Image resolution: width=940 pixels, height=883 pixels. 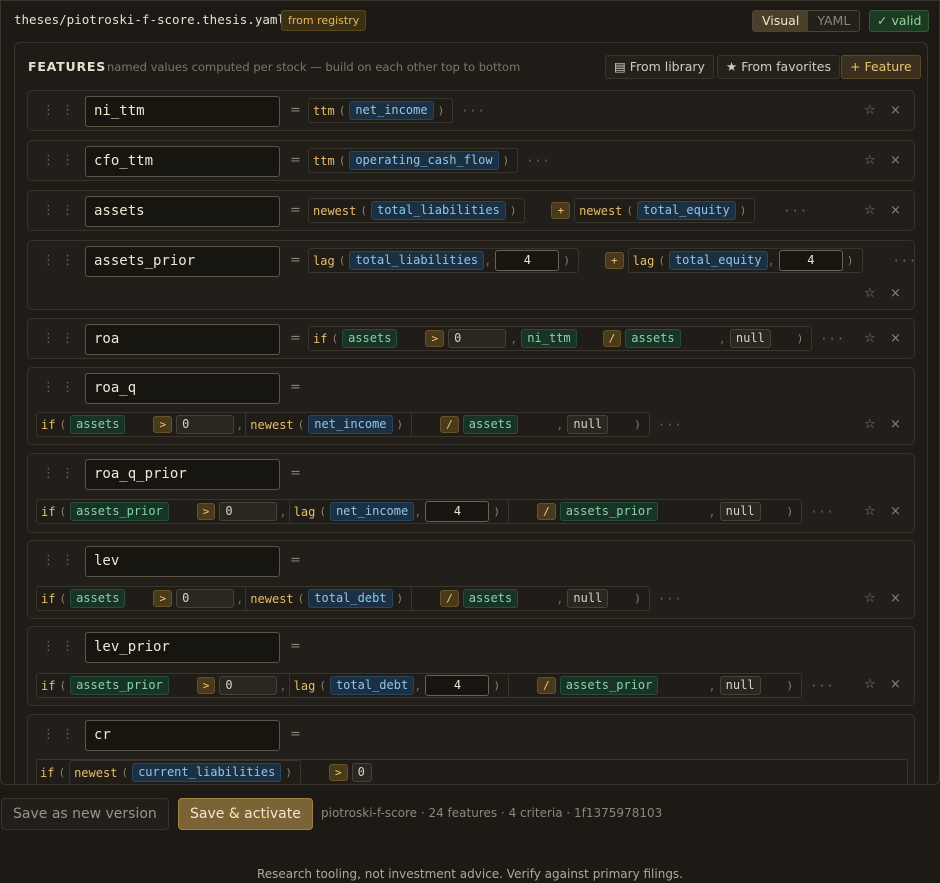 What do you see at coordinates (182, 561) in the screenshot?
I see `feature-name-input: lev` at bounding box center [182, 561].